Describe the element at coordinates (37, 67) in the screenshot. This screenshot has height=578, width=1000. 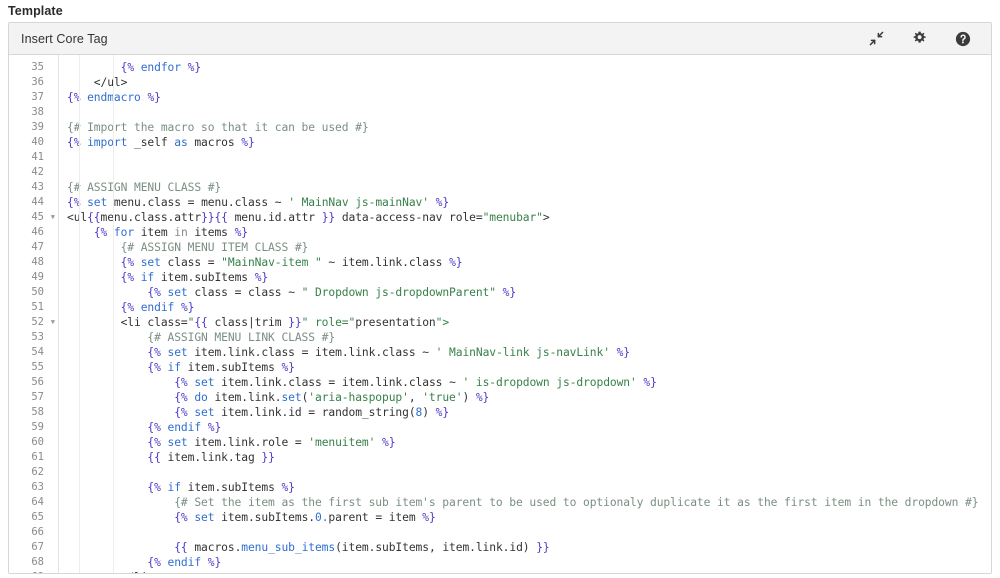
I see `line-number: 35` at that location.